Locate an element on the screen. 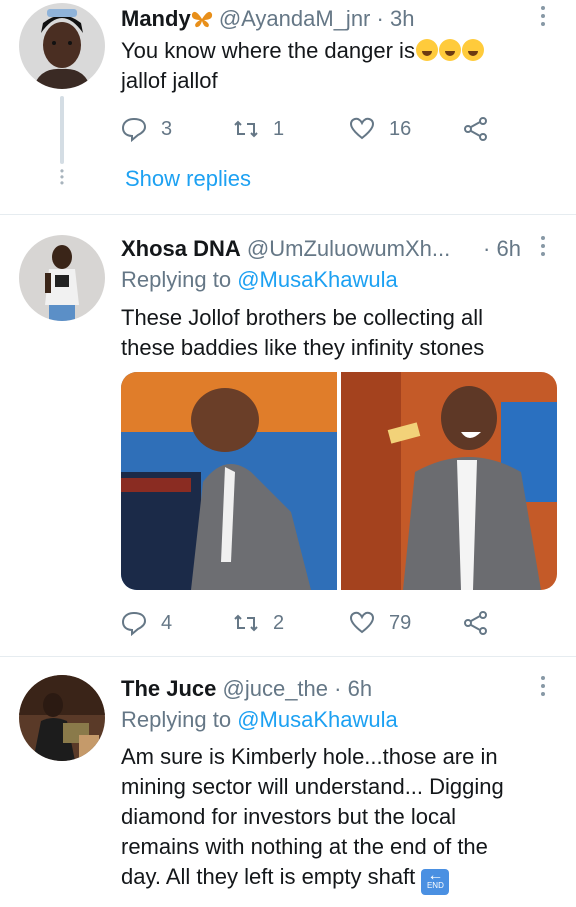 This screenshot has height=907, width=576. retweet-button: 2 is located at coordinates (258, 623).